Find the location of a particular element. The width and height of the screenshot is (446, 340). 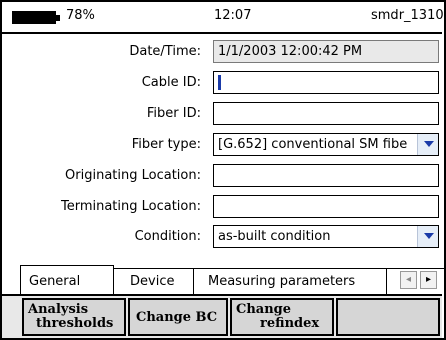

tab-general: General is located at coordinates (67, 279).